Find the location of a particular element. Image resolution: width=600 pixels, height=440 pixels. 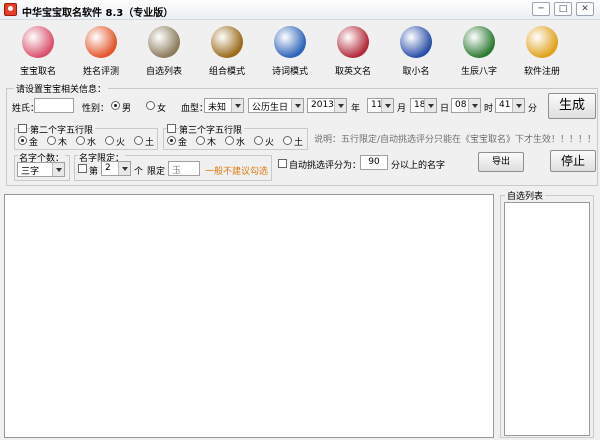

month-select: 11 is located at coordinates (380, 105).